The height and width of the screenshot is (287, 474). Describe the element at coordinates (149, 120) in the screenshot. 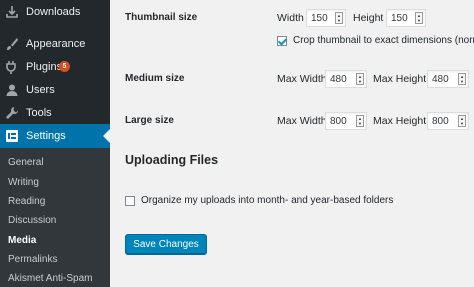

I see `large-size-label: Large size` at that location.